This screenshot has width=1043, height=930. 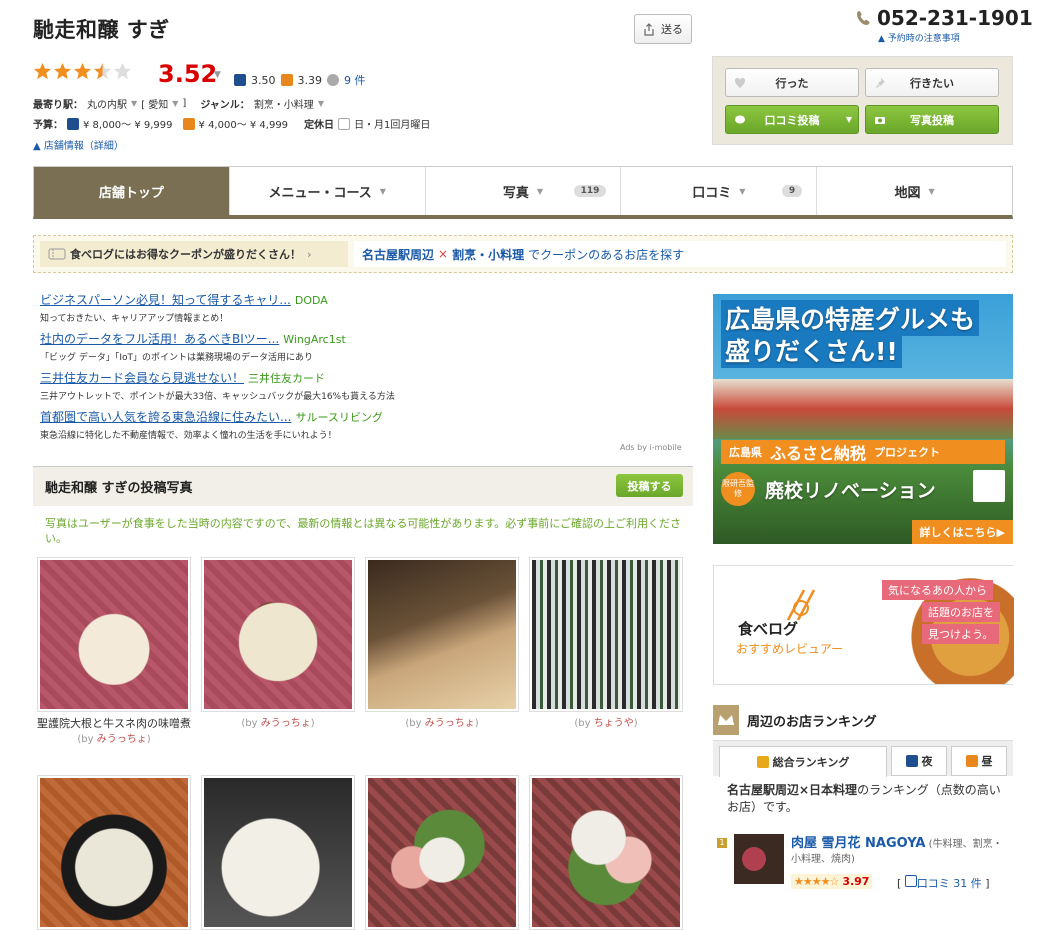 What do you see at coordinates (858, 843) in the screenshot?
I see `ranking-shop-link: 肉屋 雪月花 NAGOYA` at bounding box center [858, 843].